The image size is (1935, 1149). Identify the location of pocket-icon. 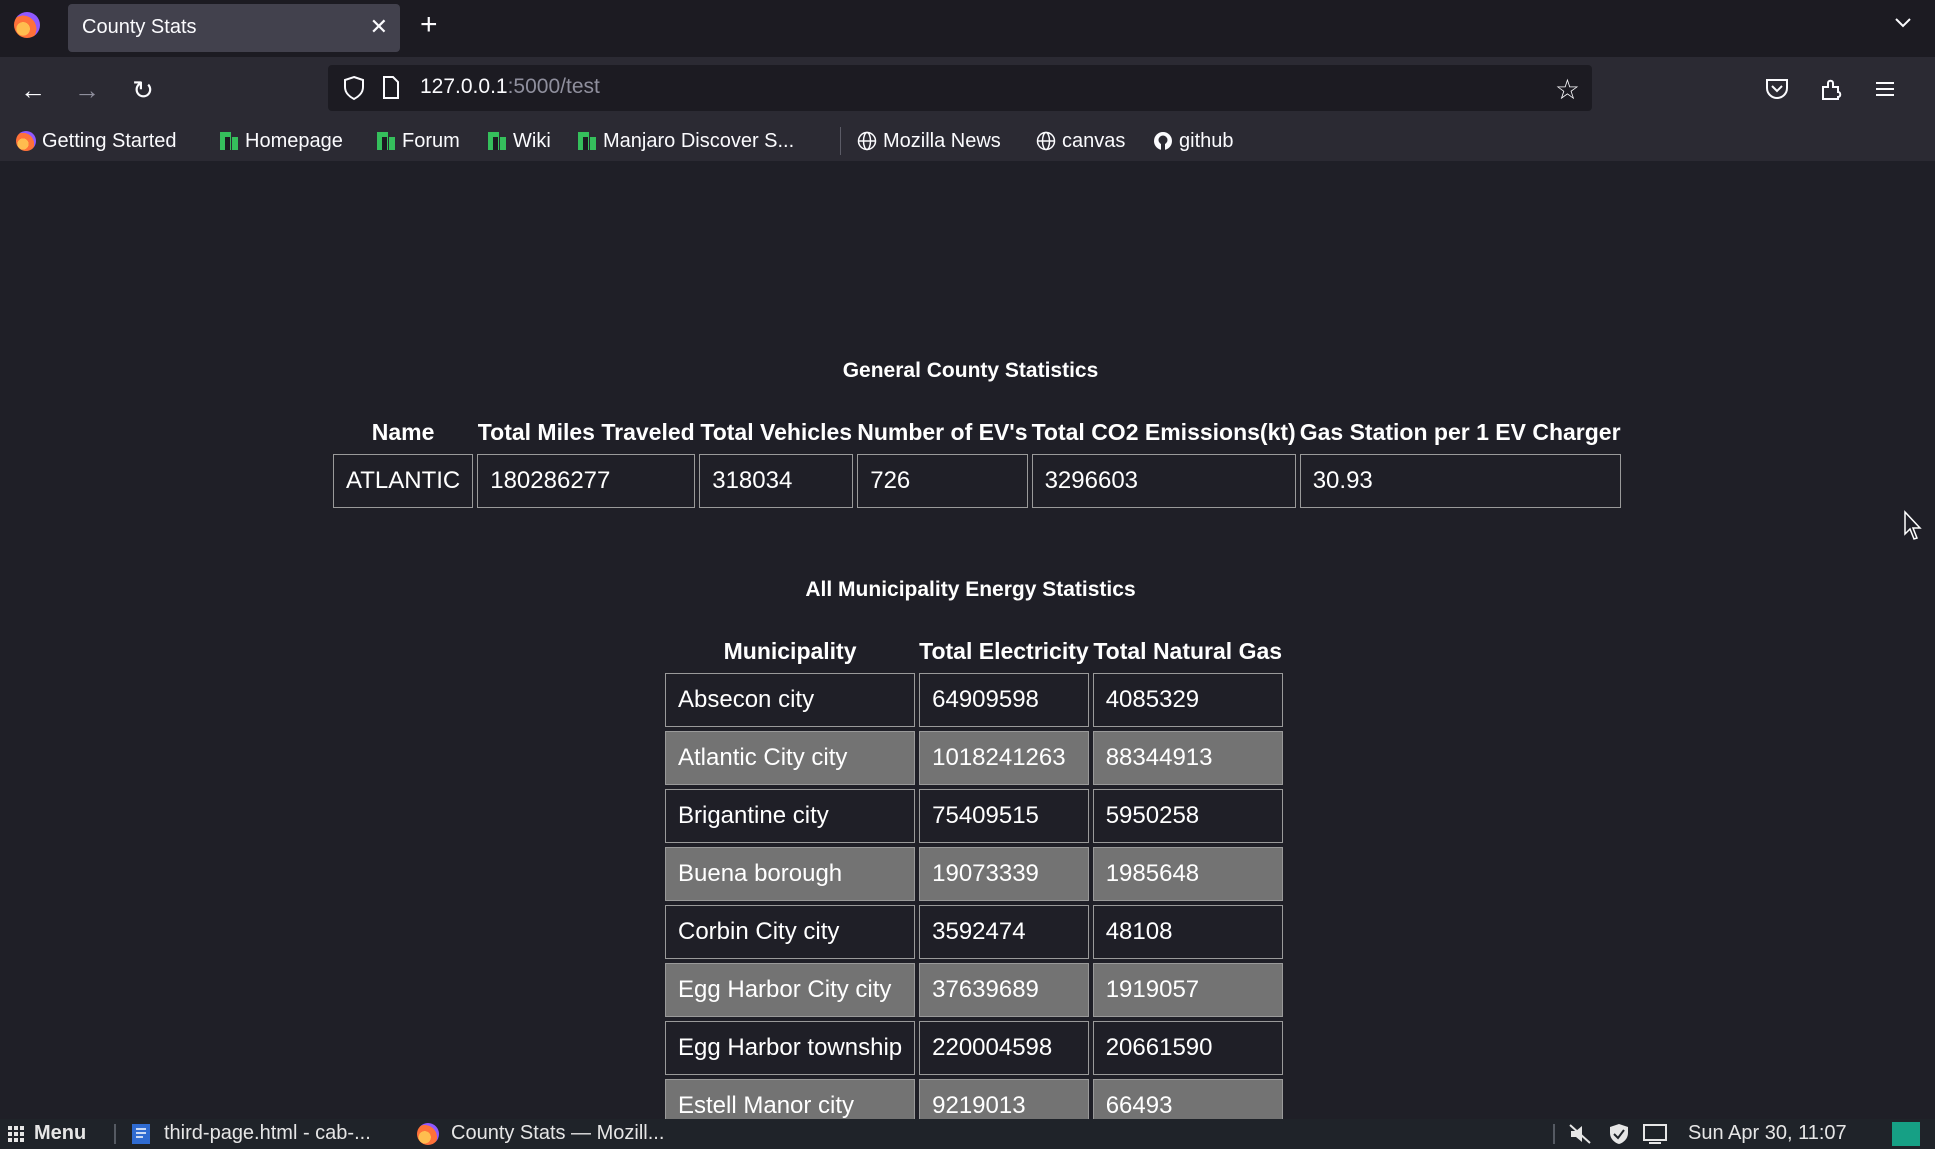
(1777, 89).